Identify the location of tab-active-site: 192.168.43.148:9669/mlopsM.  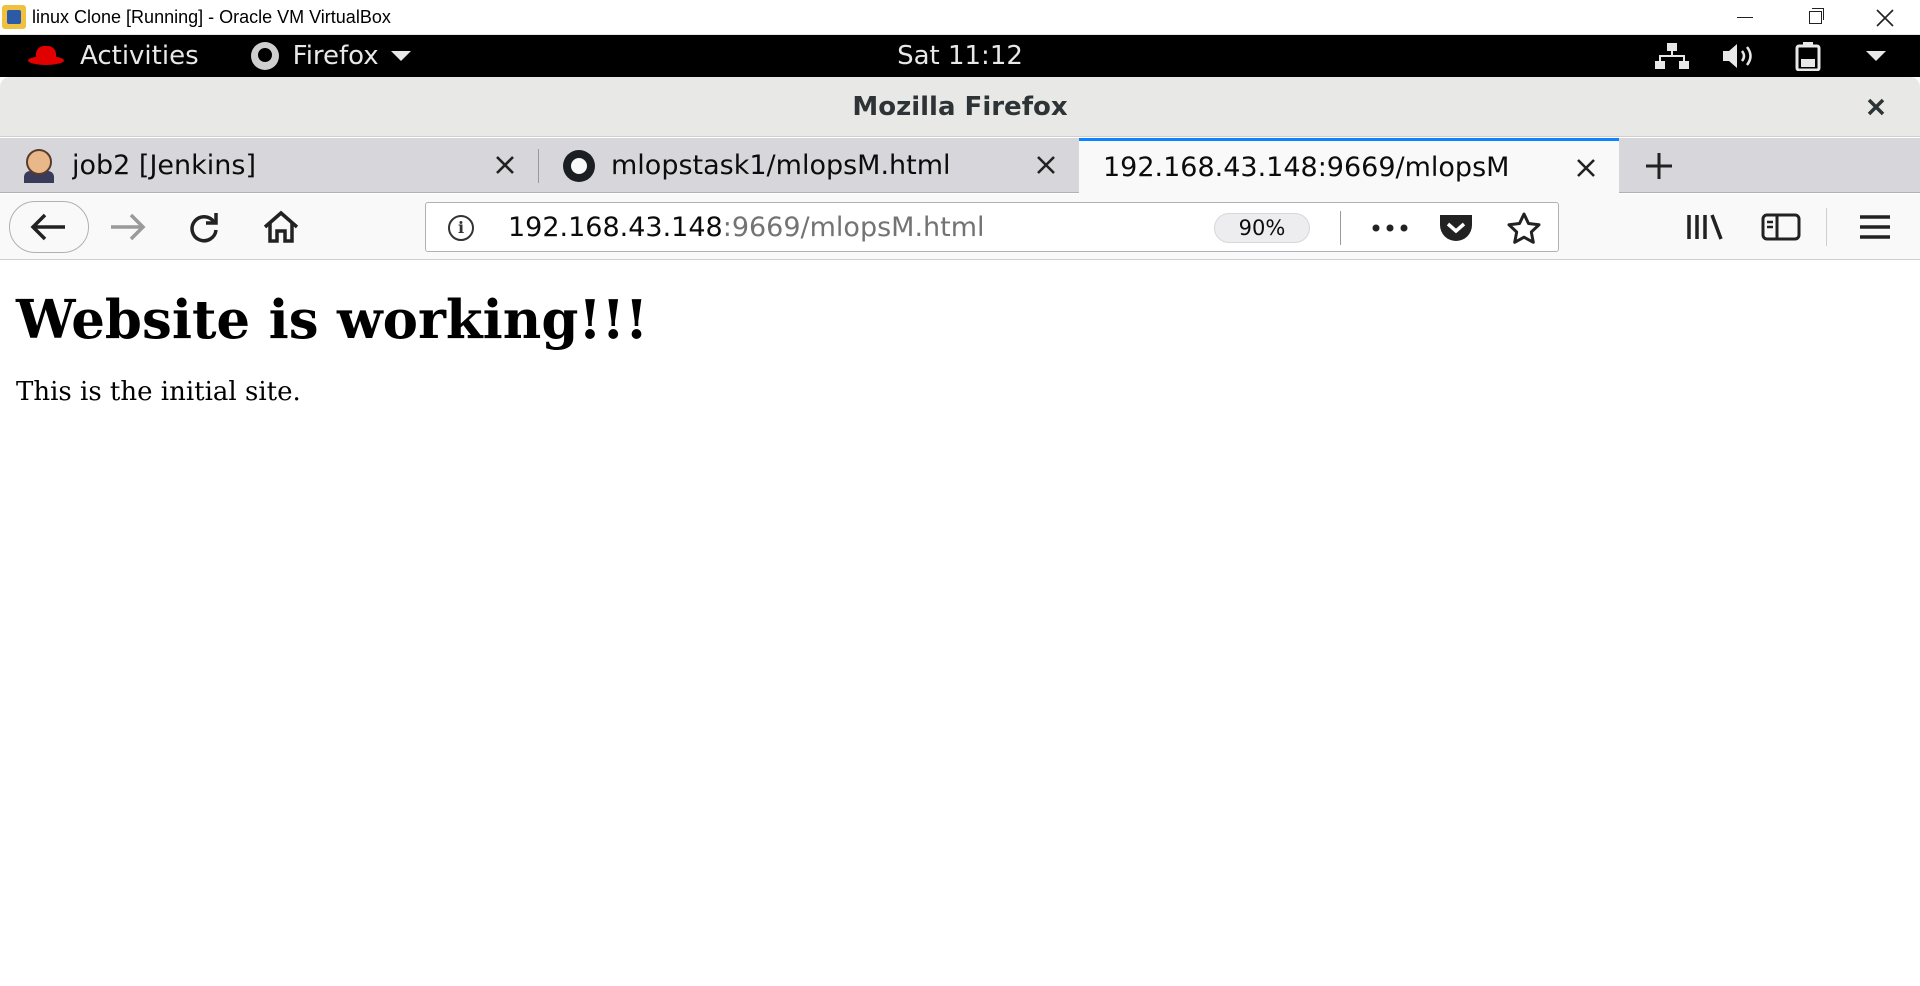
(1349, 166).